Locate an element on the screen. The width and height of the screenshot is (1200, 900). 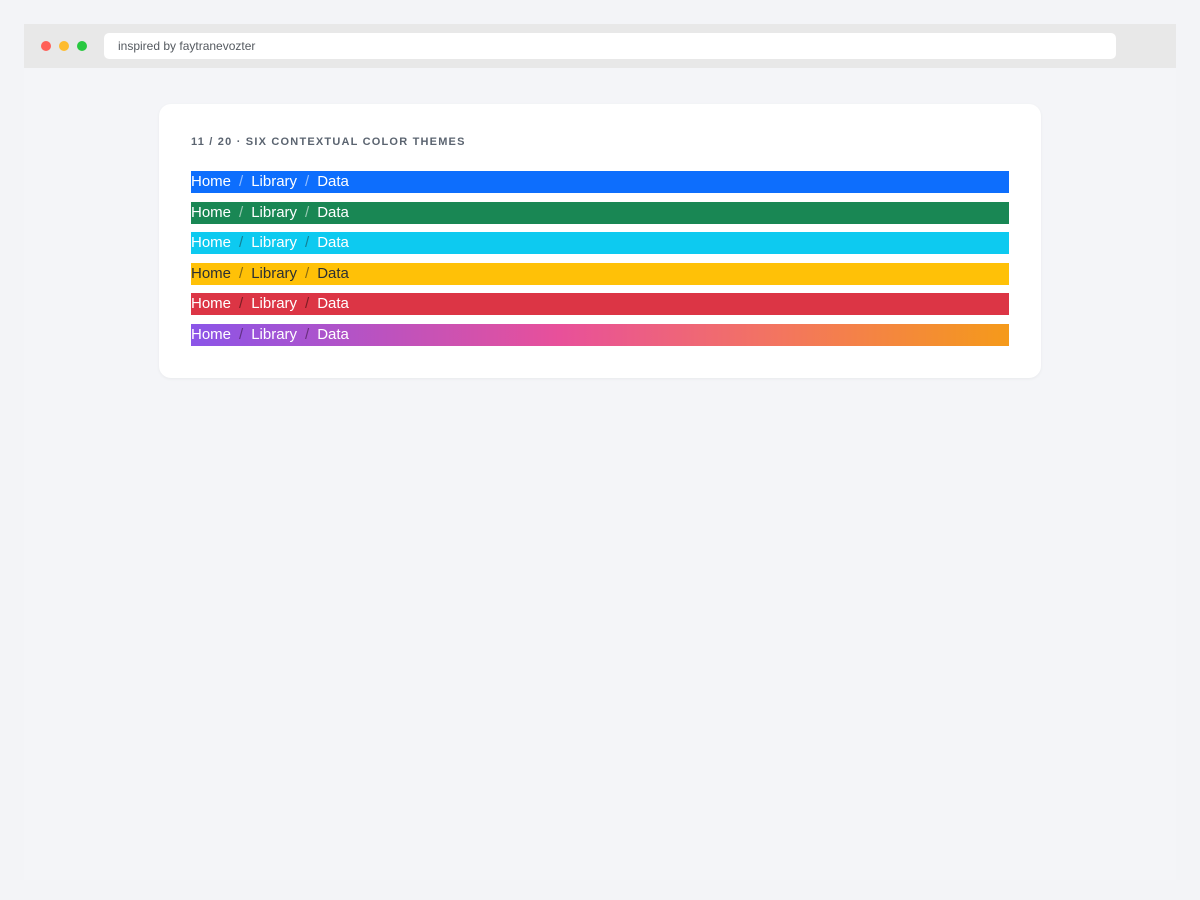
breadcrumb-info: Home / Library / Data is located at coordinates (600, 243).